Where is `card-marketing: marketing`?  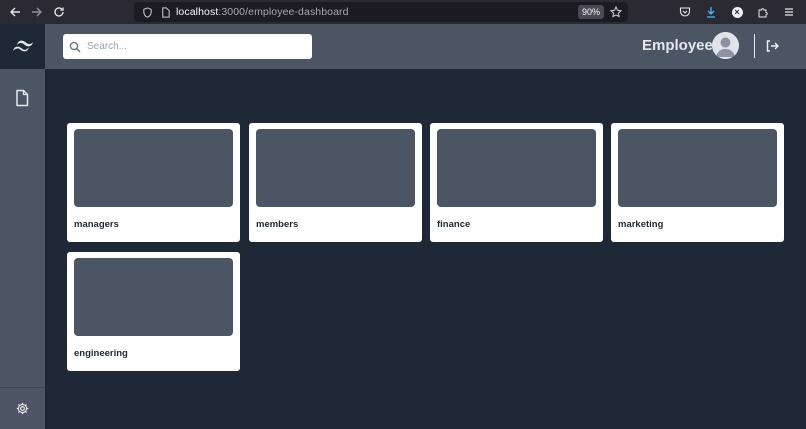
card-marketing: marketing is located at coordinates (697, 182).